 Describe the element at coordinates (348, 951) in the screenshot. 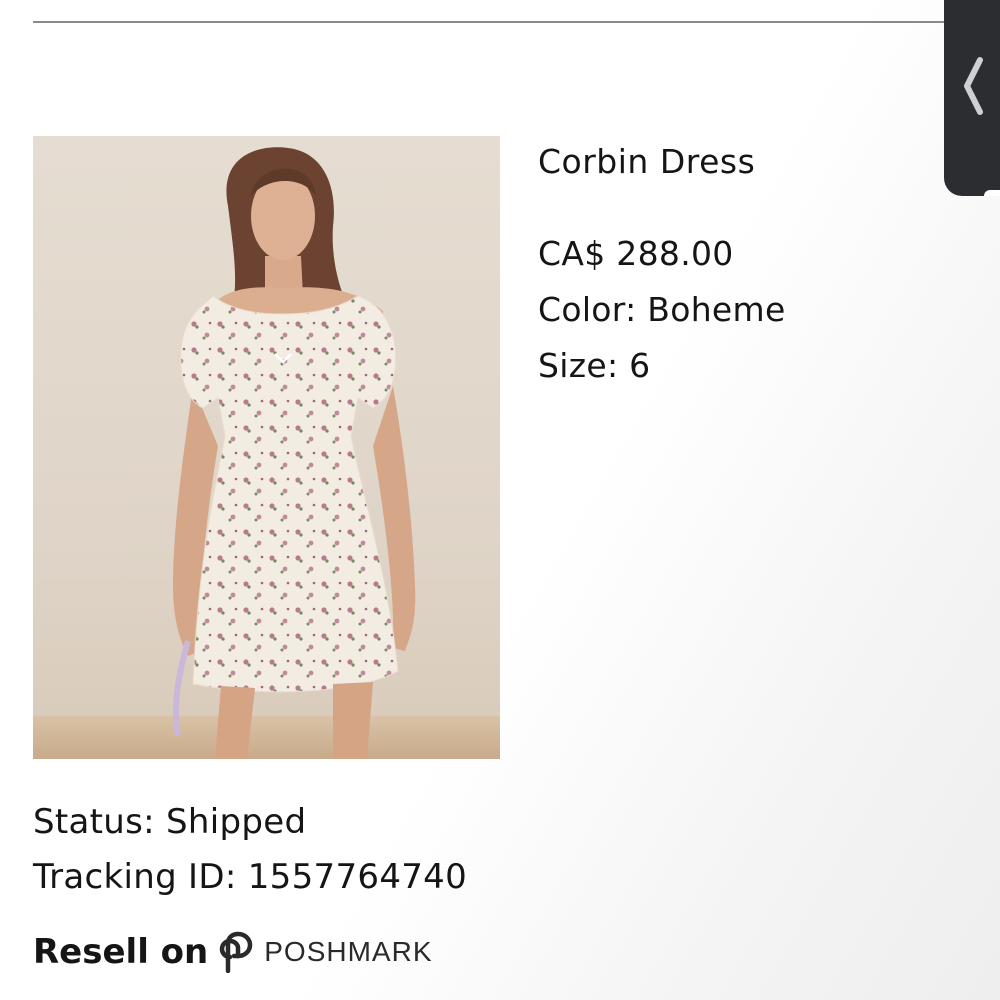

I see `poshmark-wordmark: POSHMARK` at that location.